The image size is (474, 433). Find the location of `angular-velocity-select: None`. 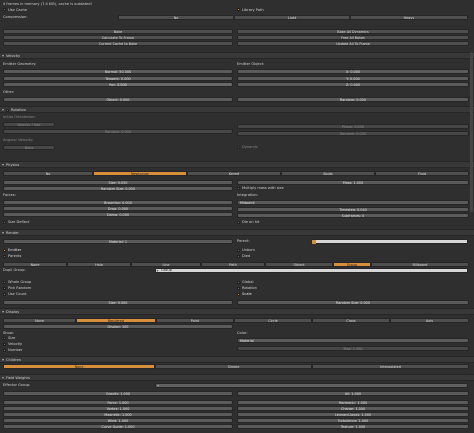

angular-velocity-select: None is located at coordinates (29, 147).